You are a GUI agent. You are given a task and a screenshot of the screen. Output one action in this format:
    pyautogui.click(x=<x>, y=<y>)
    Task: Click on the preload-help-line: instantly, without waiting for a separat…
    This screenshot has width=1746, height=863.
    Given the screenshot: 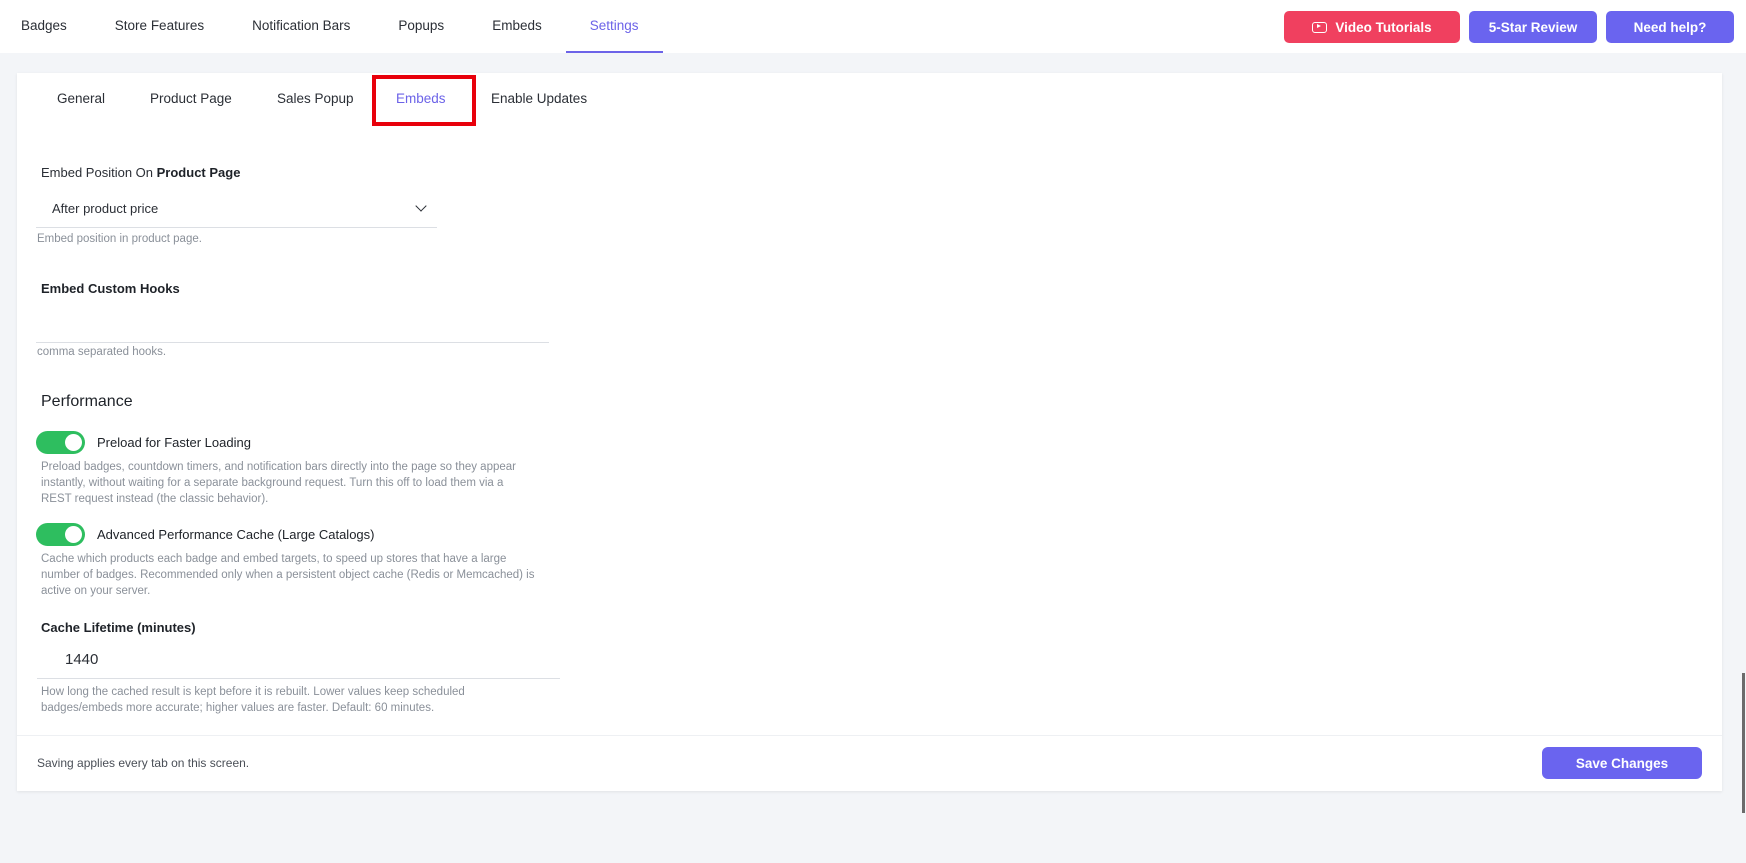 What is the action you would take?
    pyautogui.click(x=272, y=483)
    